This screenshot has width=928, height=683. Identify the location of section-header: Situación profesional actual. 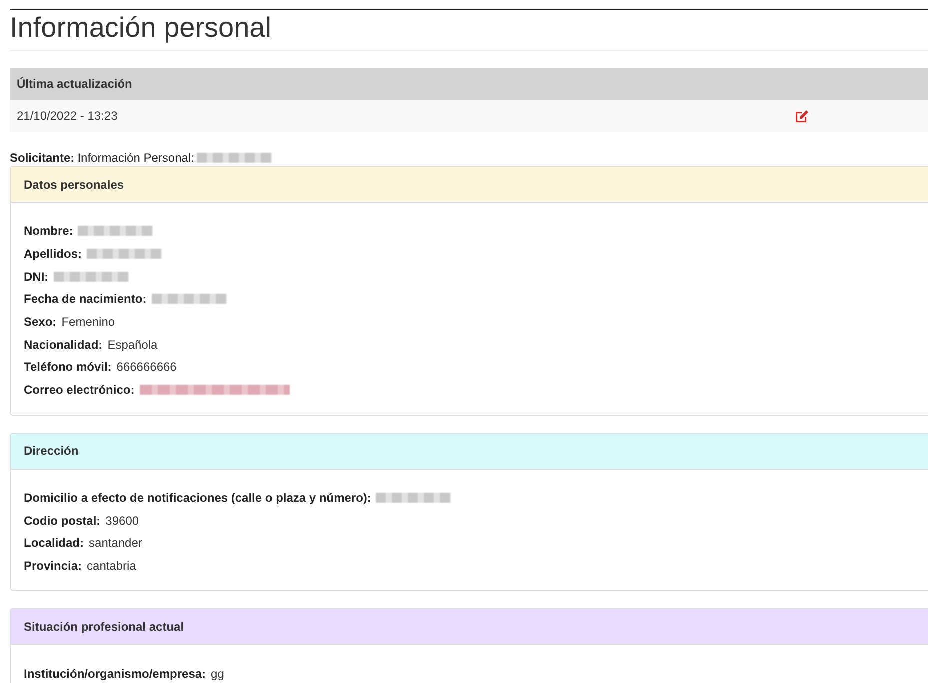
(469, 627).